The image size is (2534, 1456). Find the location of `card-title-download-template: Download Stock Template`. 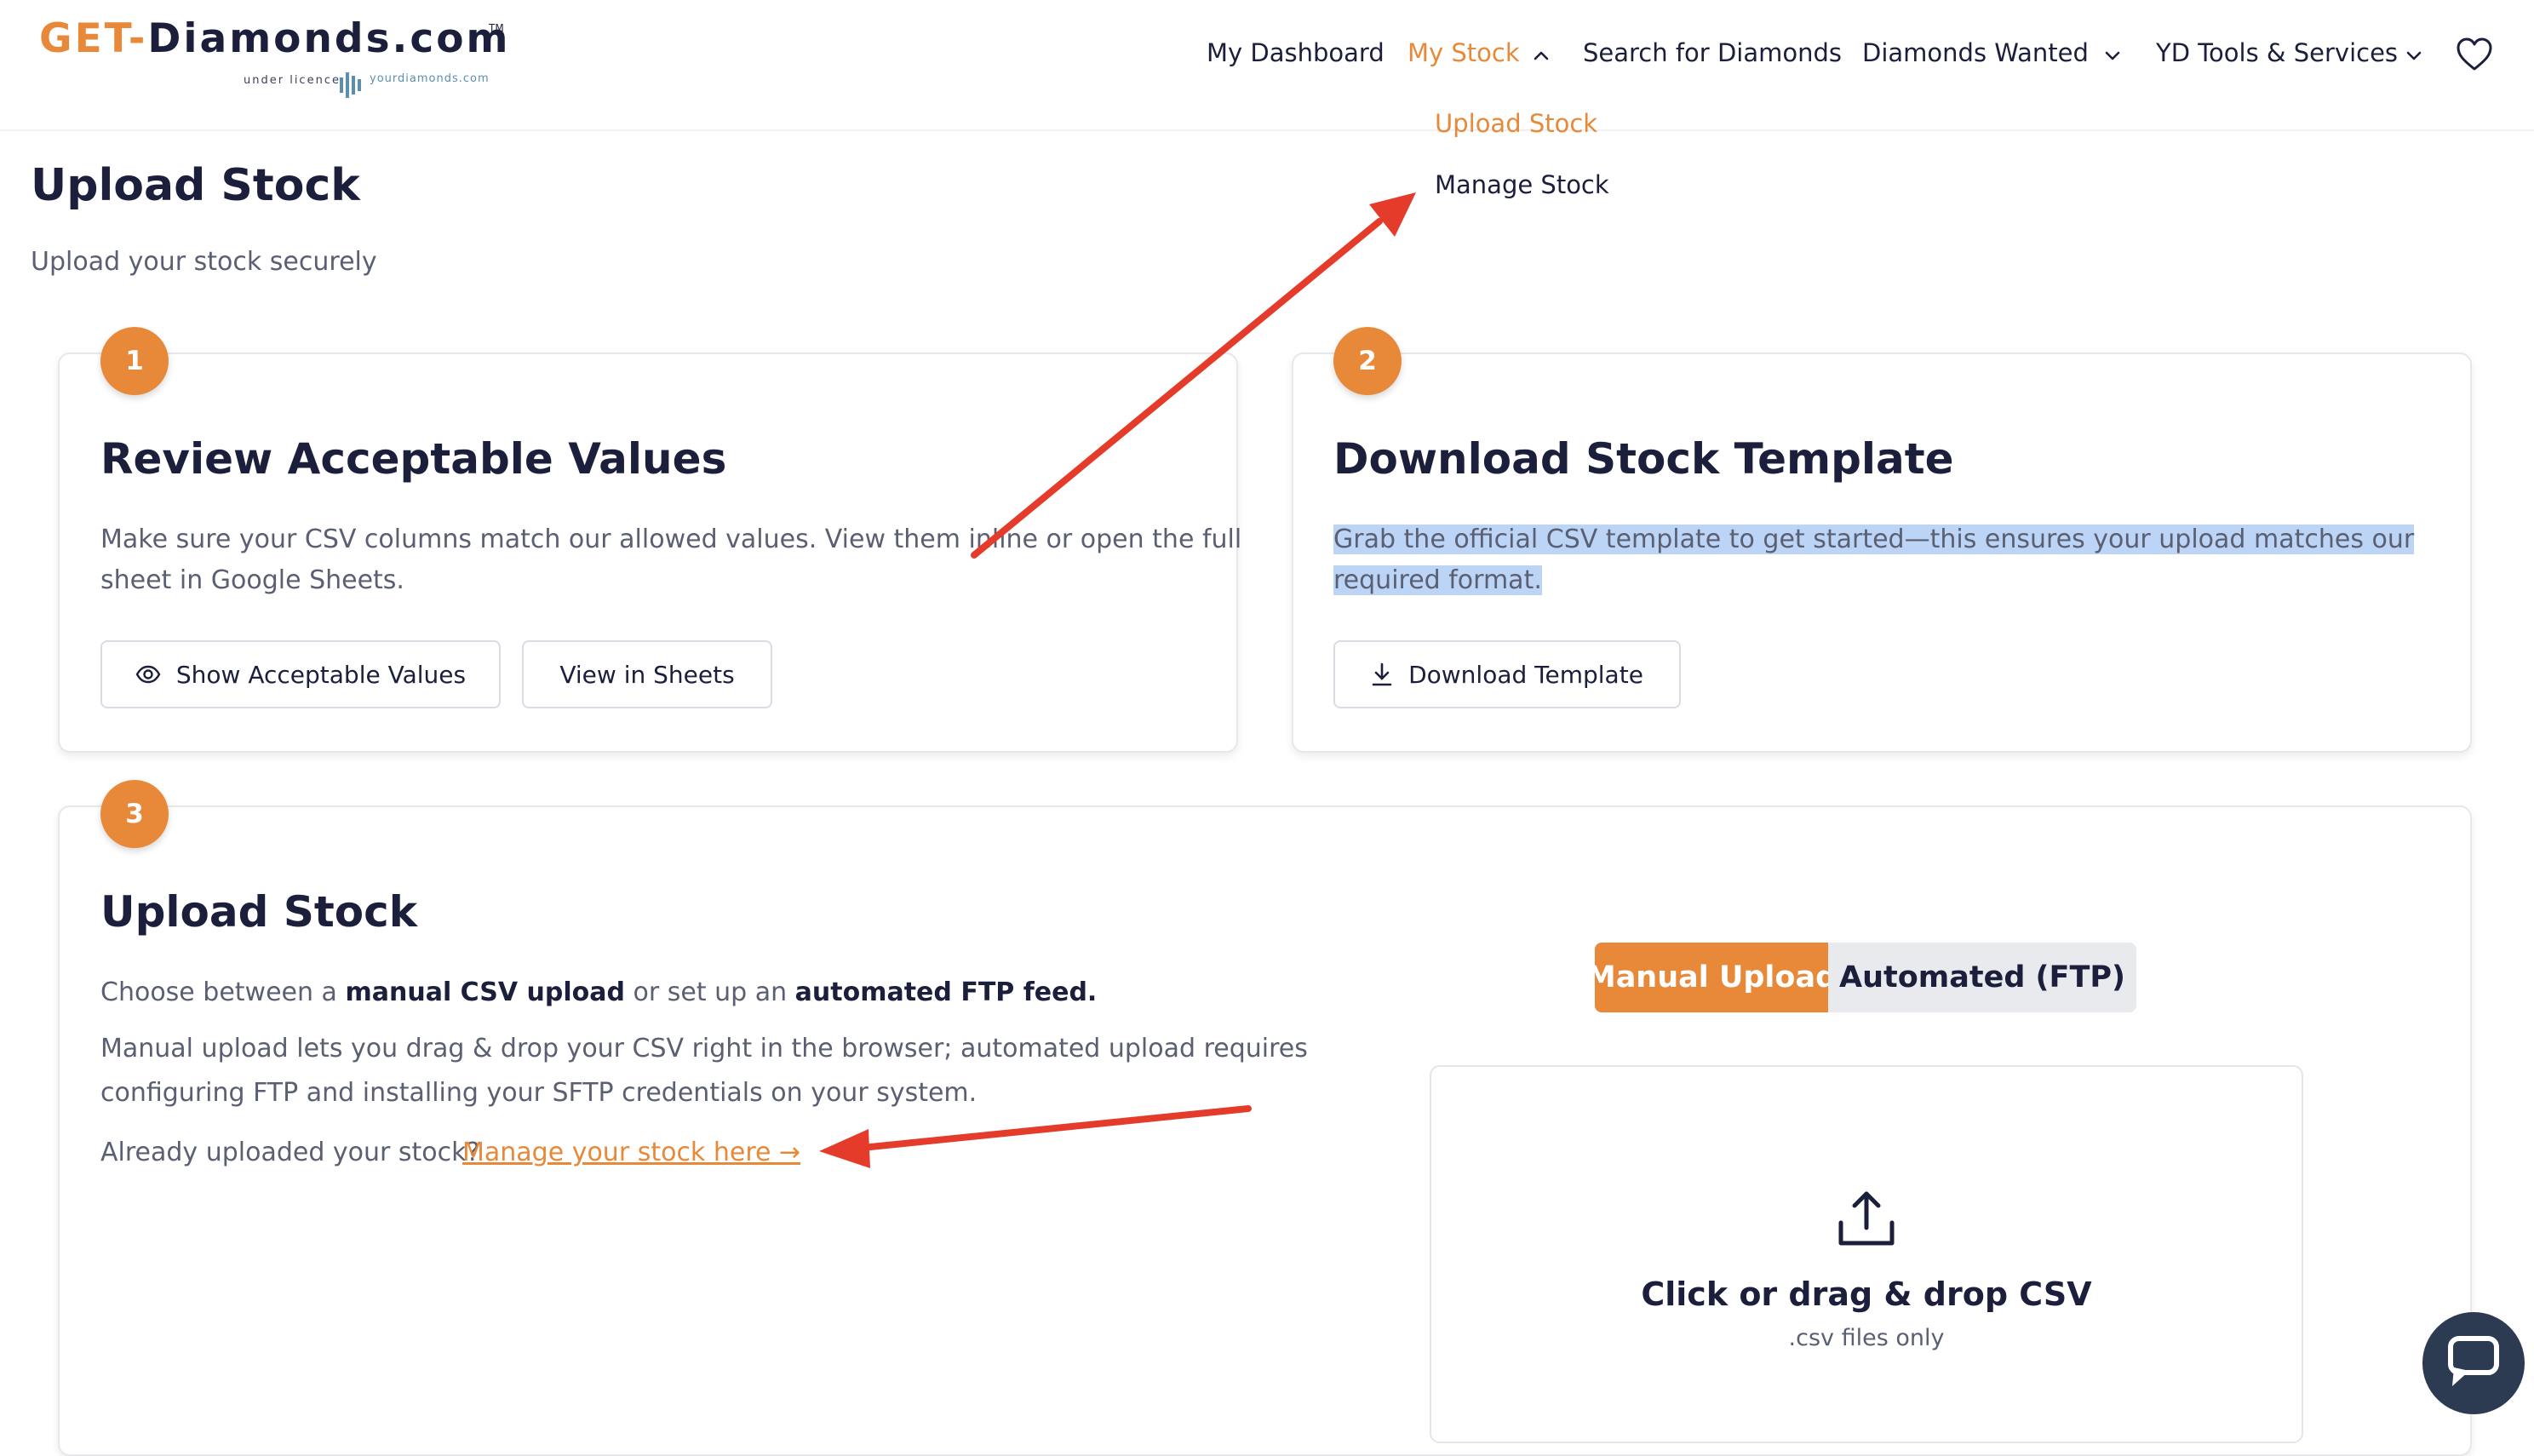

card-title-download-template: Download Stock Template is located at coordinates (1643, 459).